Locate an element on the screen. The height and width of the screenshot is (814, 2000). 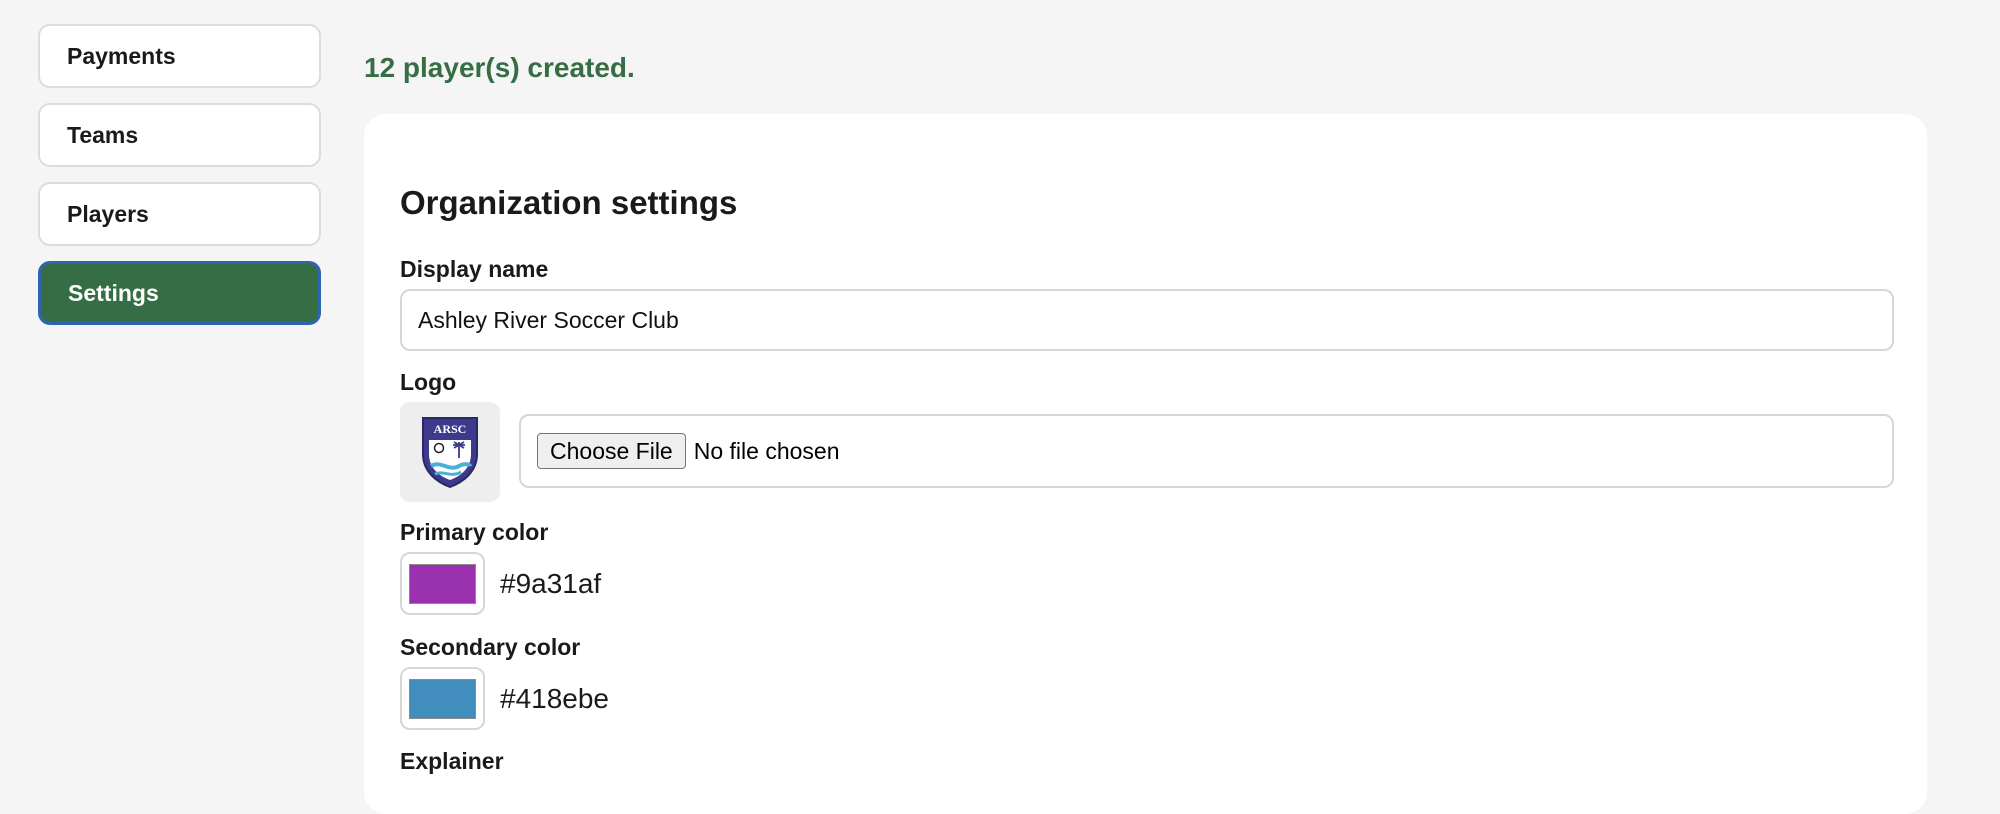
file-status: No file chosen is located at coordinates (766, 450).